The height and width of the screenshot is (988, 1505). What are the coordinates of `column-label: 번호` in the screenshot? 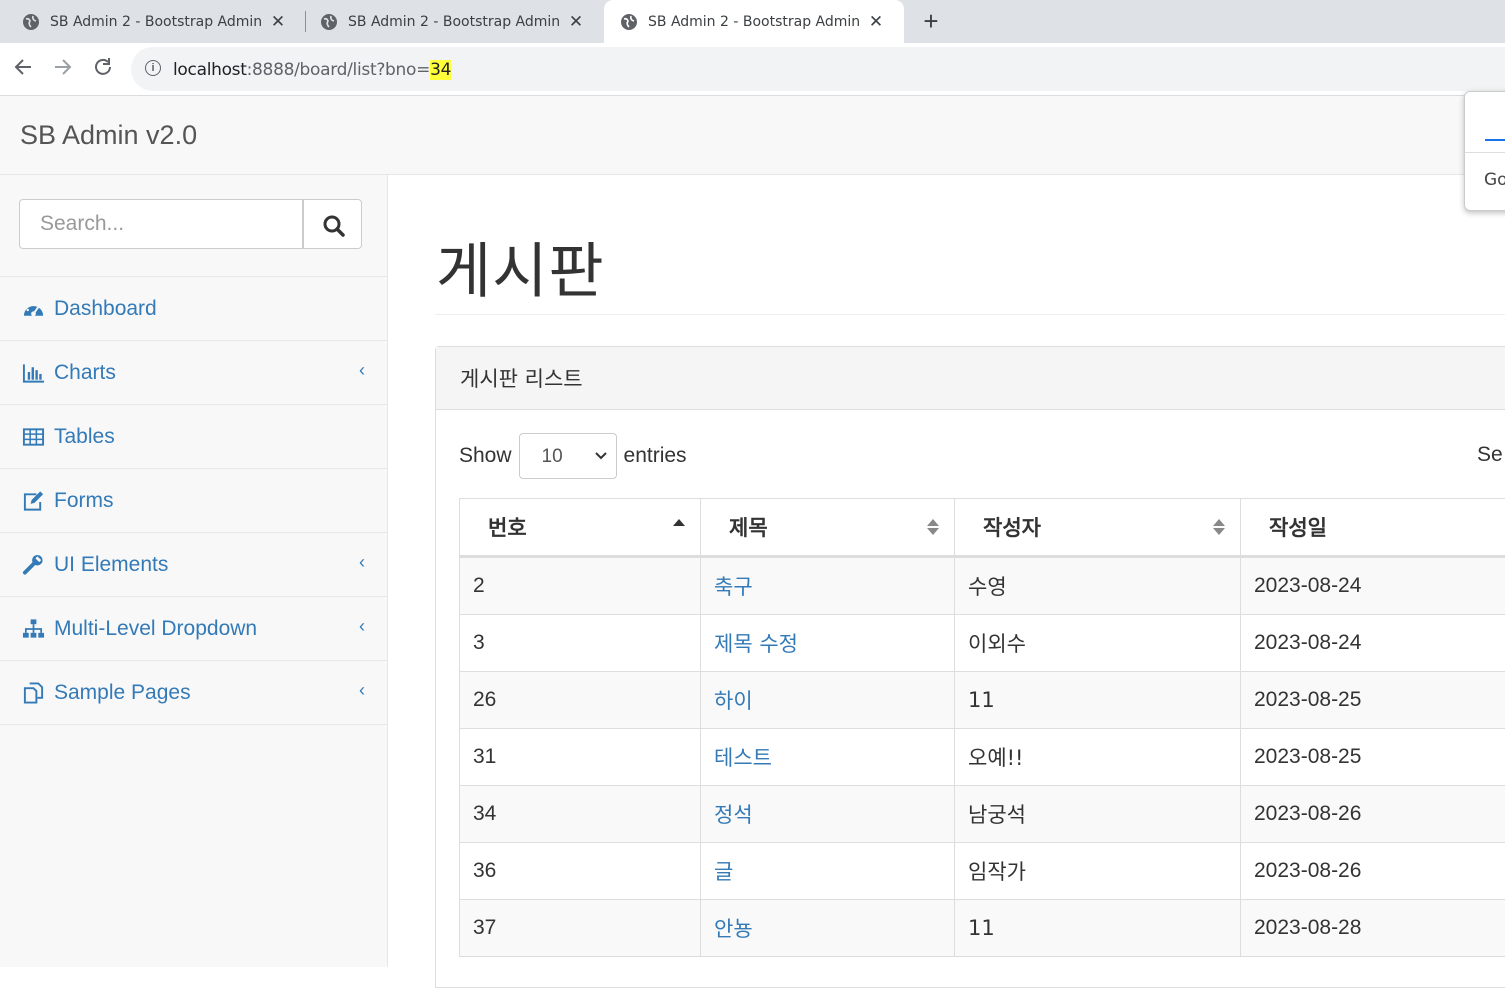 It's located at (507, 528).